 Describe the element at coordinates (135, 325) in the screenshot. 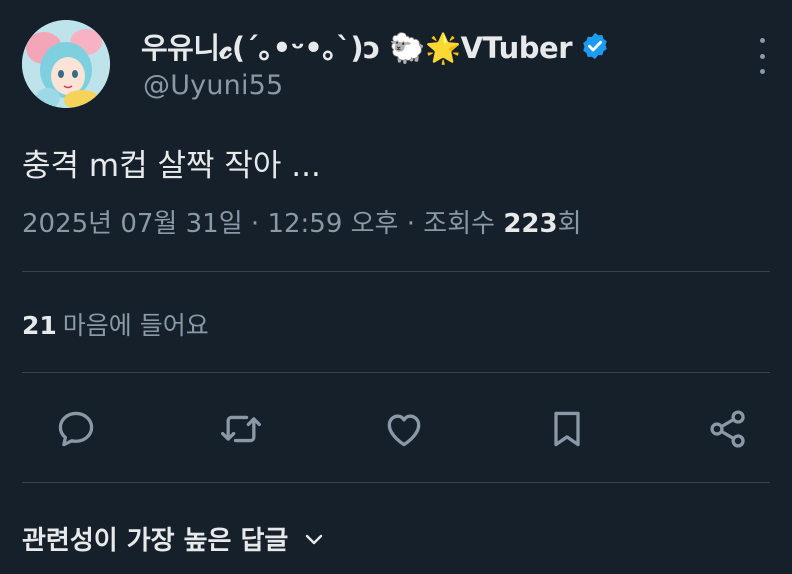

I see `likes-label: 마음에 들어요` at that location.